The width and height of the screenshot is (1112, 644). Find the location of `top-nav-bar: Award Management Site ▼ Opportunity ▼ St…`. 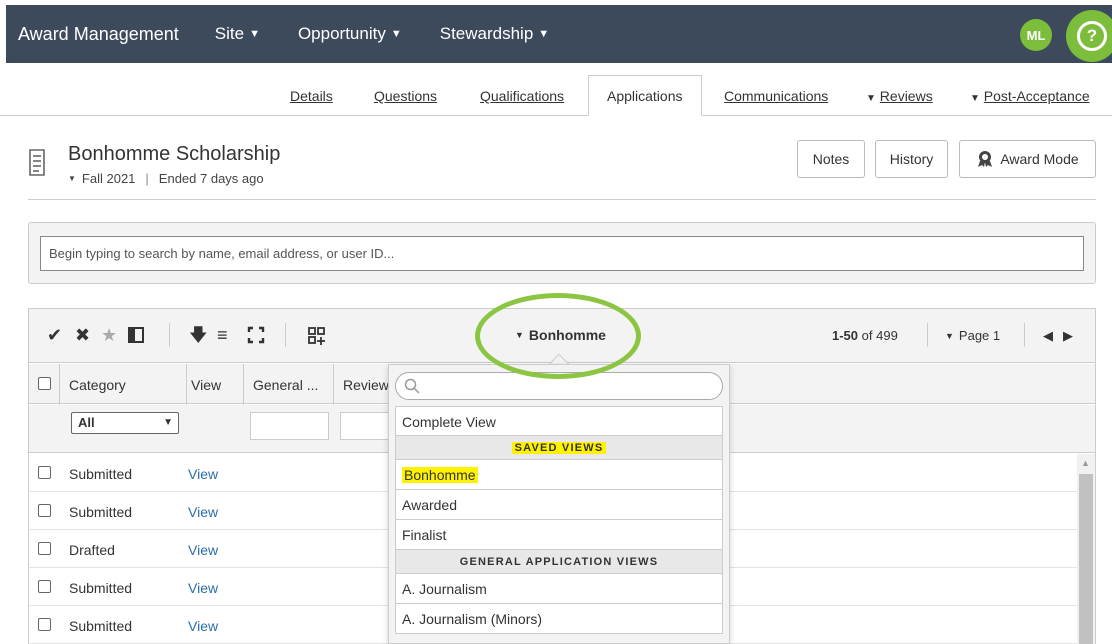

top-nav-bar: Award Management Site ▼ Opportunity ▼ St… is located at coordinates (559, 34).